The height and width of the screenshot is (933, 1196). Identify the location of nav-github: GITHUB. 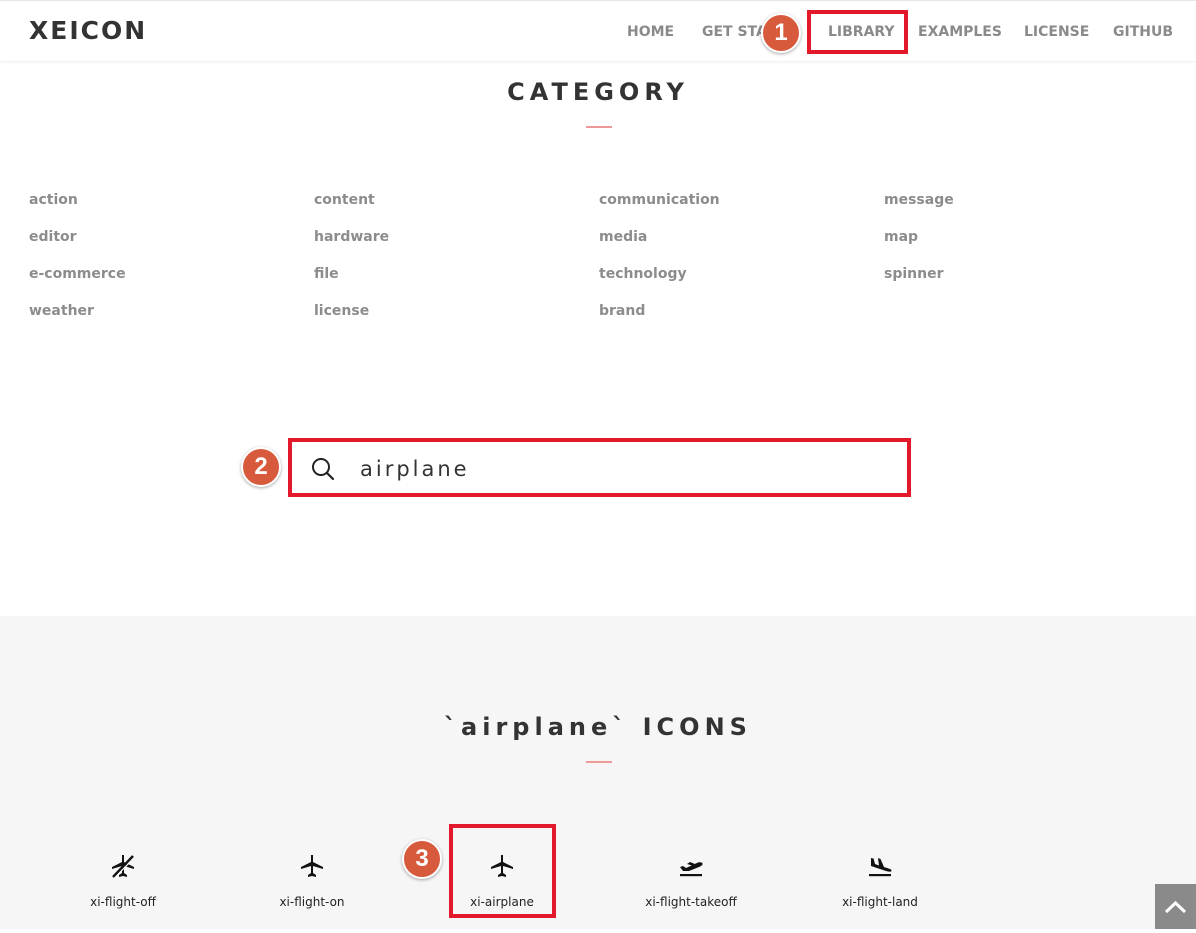
(1143, 32).